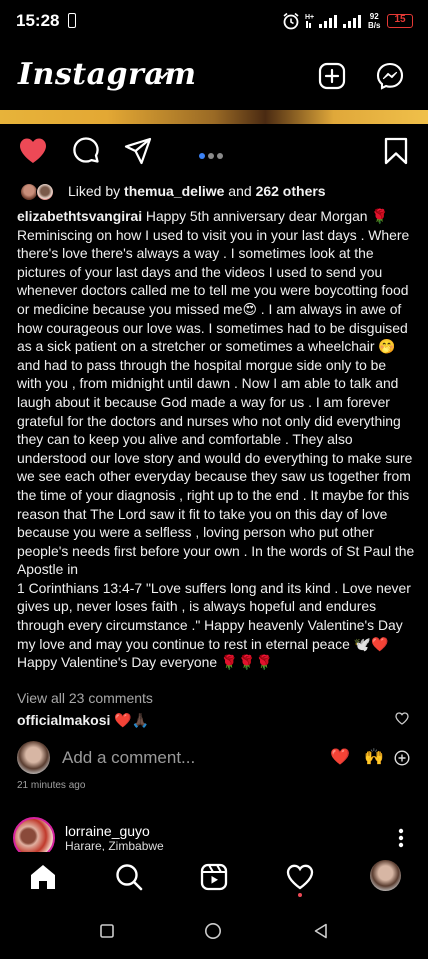 The width and height of the screenshot is (428, 959). Describe the element at coordinates (291, 21) in the screenshot. I see `alarm-icon` at that location.